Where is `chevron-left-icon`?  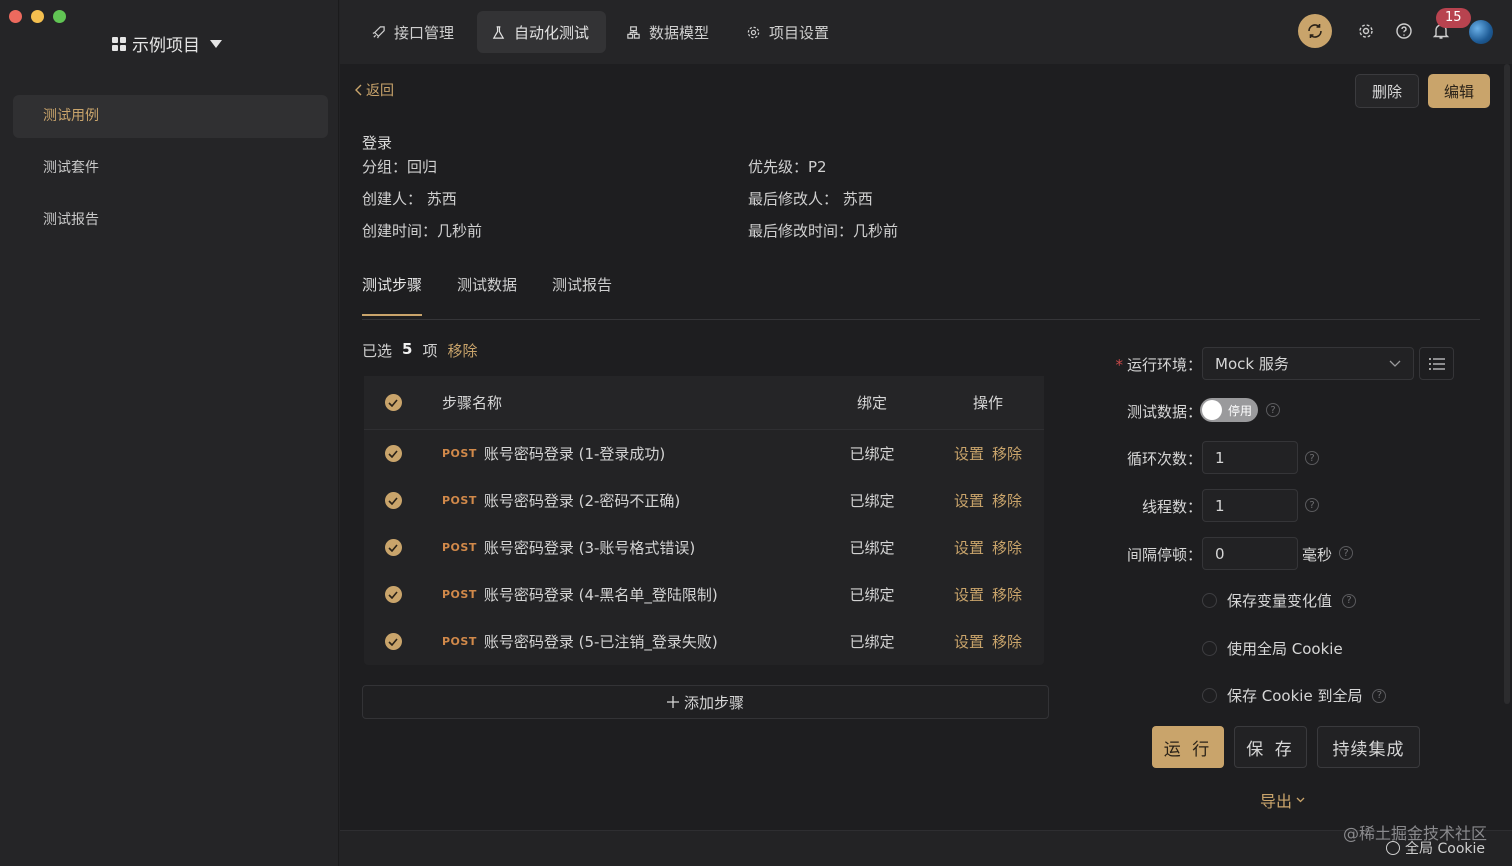 chevron-left-icon is located at coordinates (358, 90).